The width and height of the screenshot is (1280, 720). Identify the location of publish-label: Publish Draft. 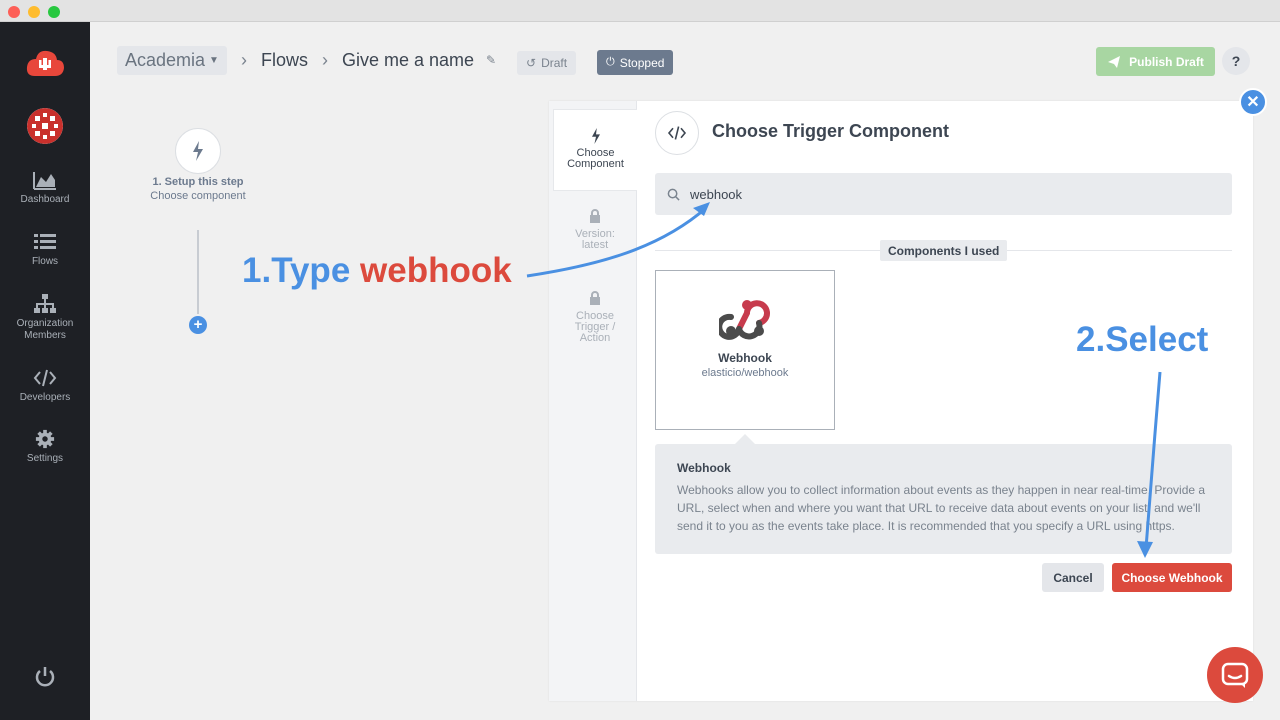
(1166, 61).